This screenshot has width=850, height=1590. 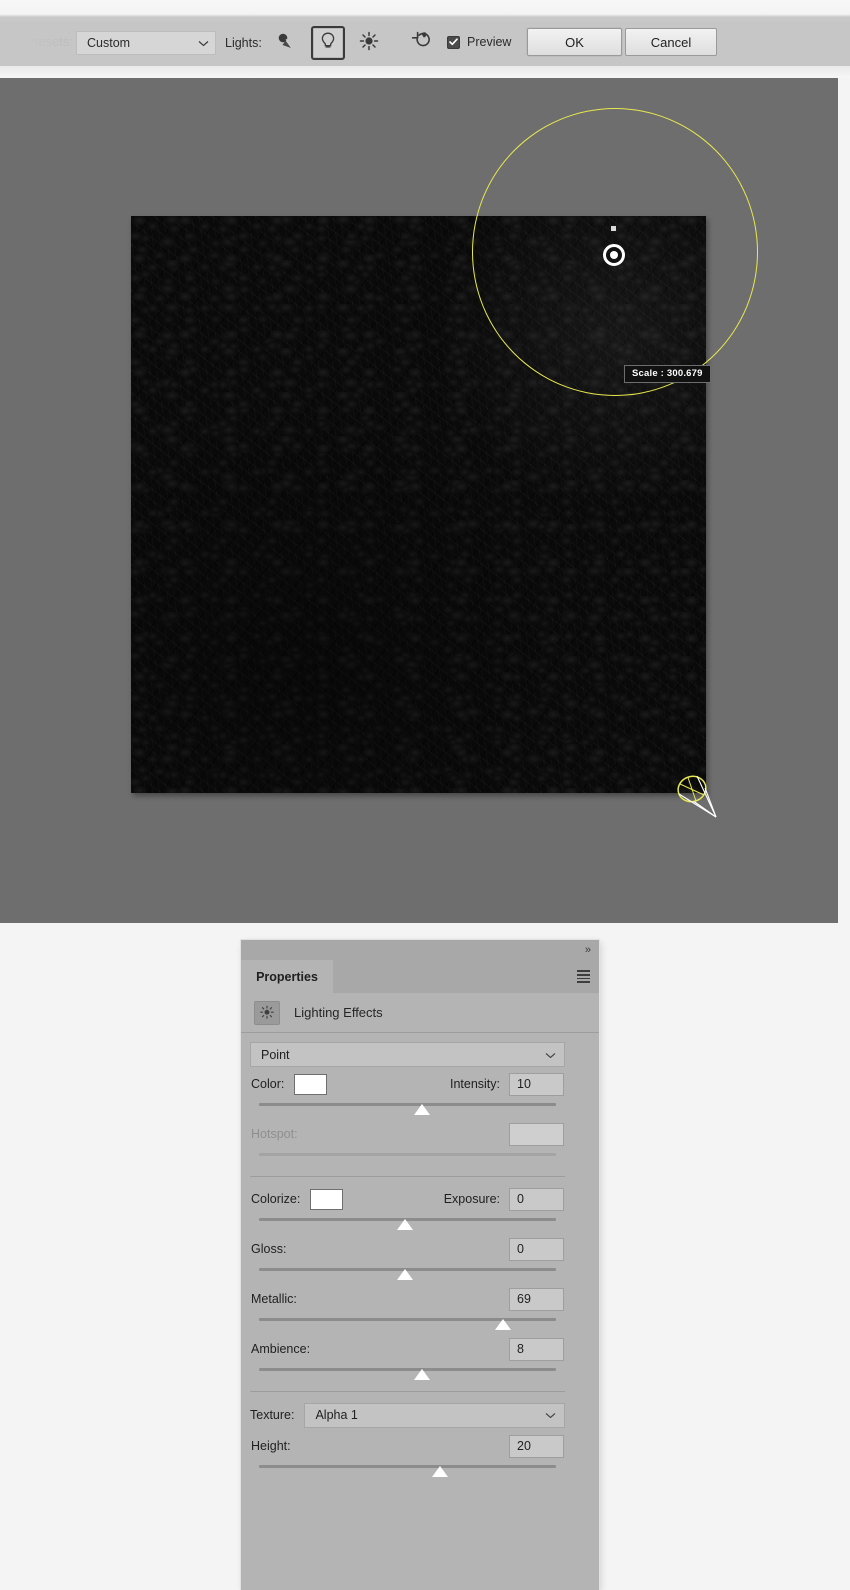 I want to click on reset-light-button, so click(x=418, y=43).